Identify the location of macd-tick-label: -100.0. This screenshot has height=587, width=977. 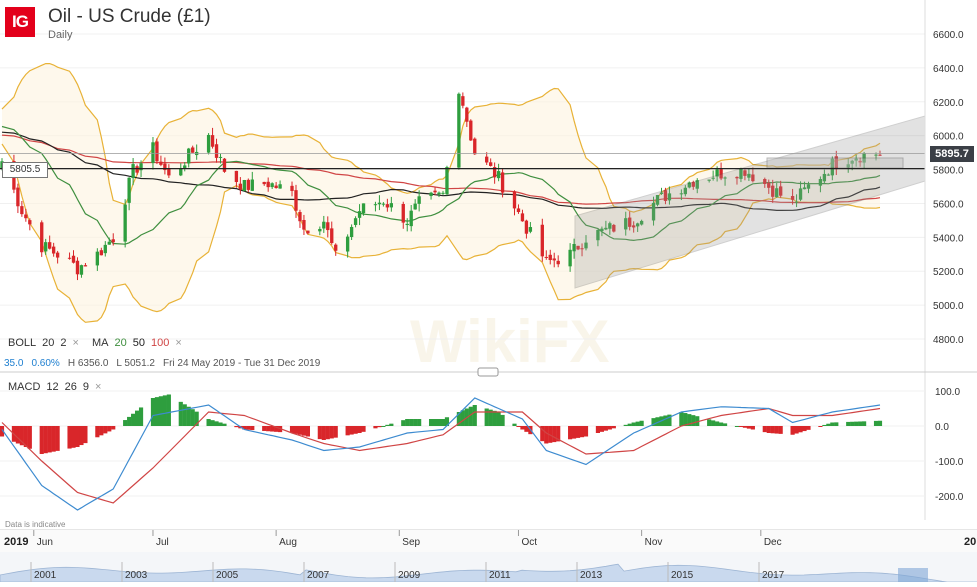
(949, 462).